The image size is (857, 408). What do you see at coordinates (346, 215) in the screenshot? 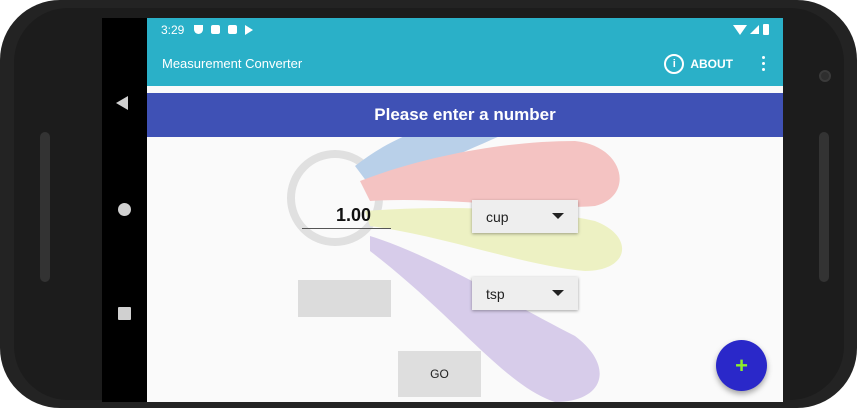
I see `number-input` at bounding box center [346, 215].